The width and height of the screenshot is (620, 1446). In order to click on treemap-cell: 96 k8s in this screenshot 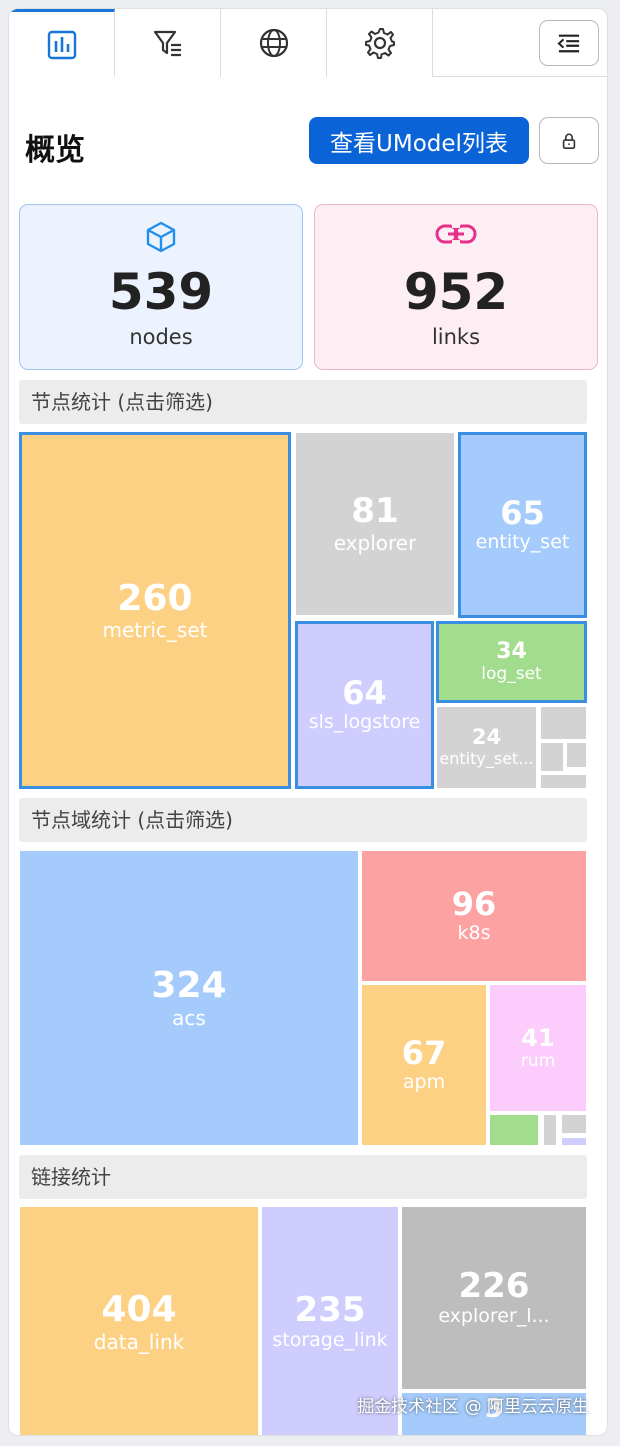, I will do `click(474, 916)`.